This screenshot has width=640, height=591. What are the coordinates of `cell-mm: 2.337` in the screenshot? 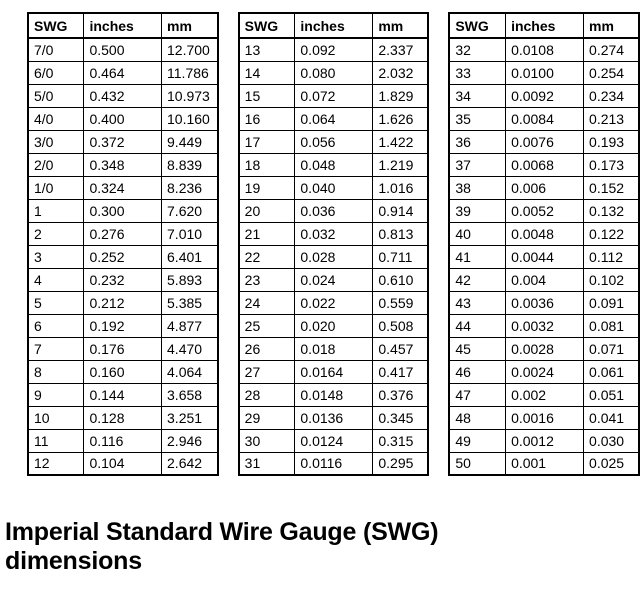 It's located at (400, 49).